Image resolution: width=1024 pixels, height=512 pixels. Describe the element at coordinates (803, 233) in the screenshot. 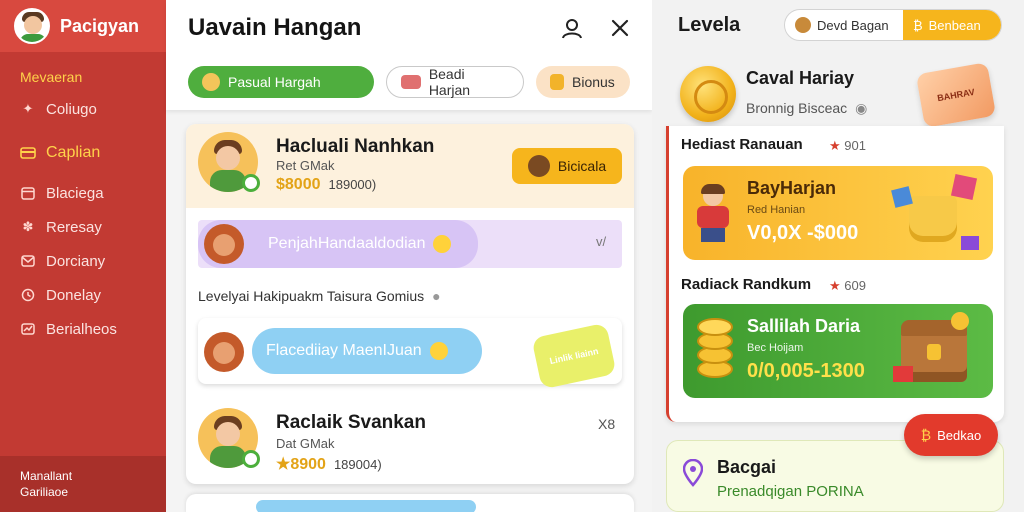

I see `promo-value: V0,0X -$000` at that location.